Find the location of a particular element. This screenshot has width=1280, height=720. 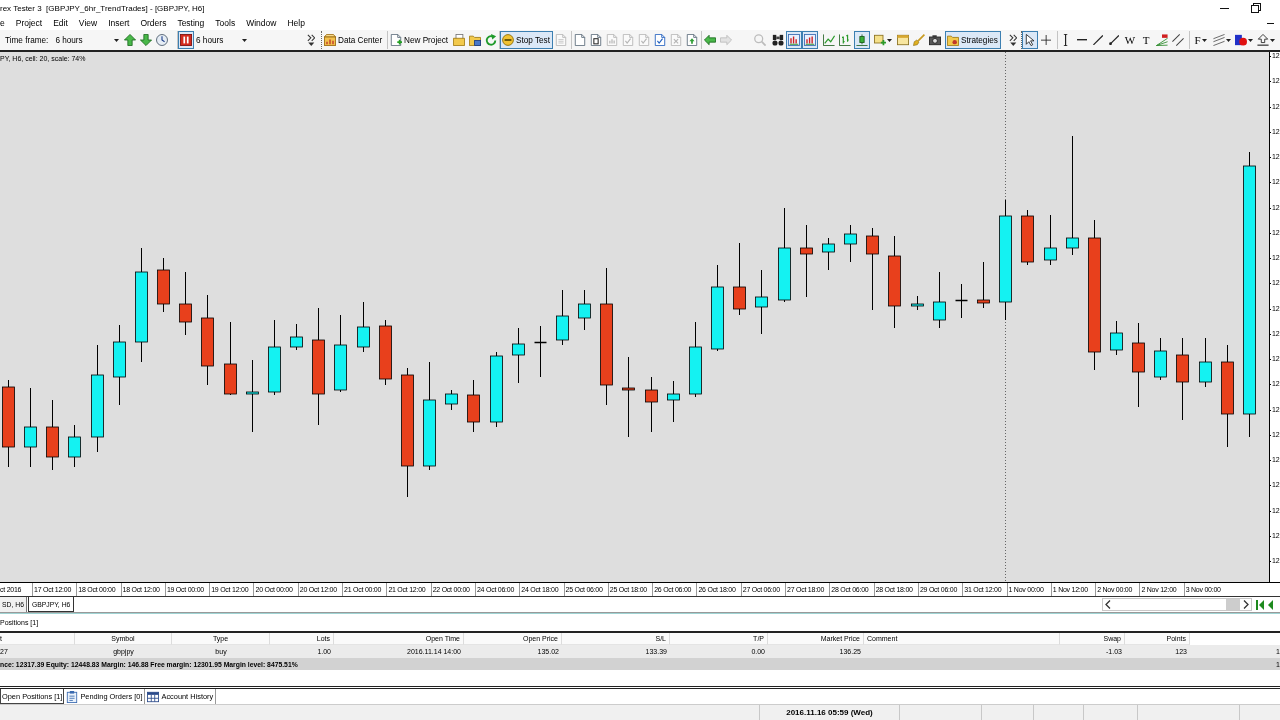

data-center-button: Data Center is located at coordinates (354, 40).